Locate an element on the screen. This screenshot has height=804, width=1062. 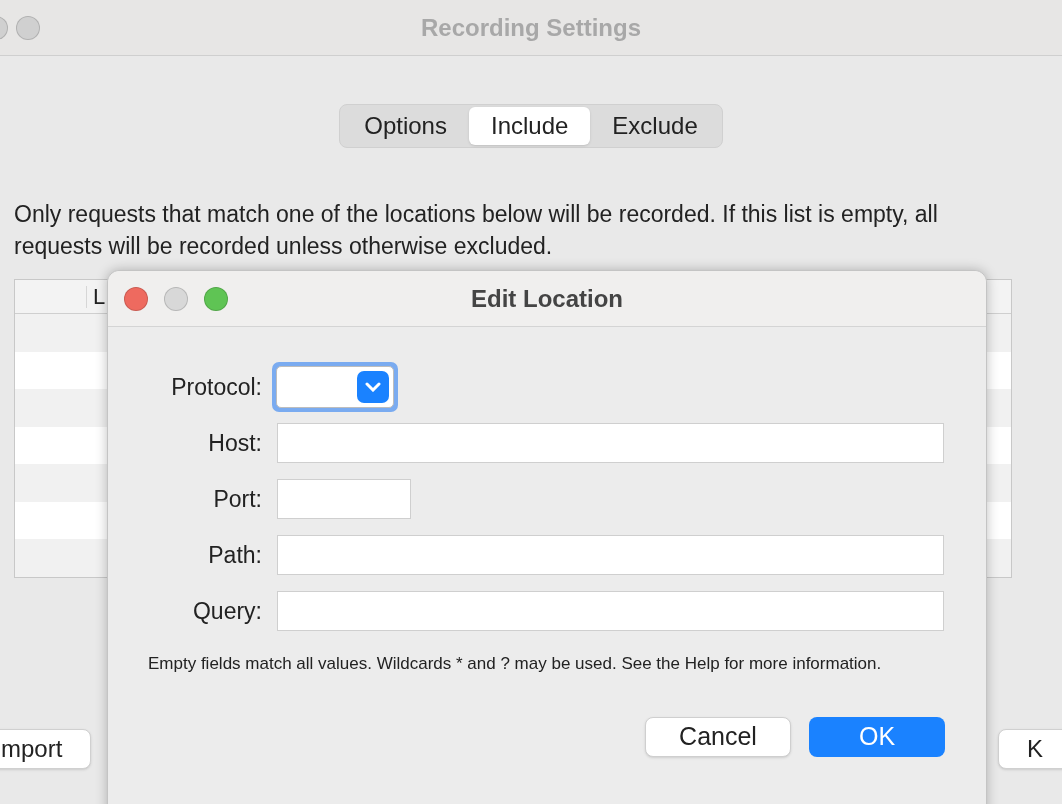
field-label: Host: is located at coordinates (234, 443).